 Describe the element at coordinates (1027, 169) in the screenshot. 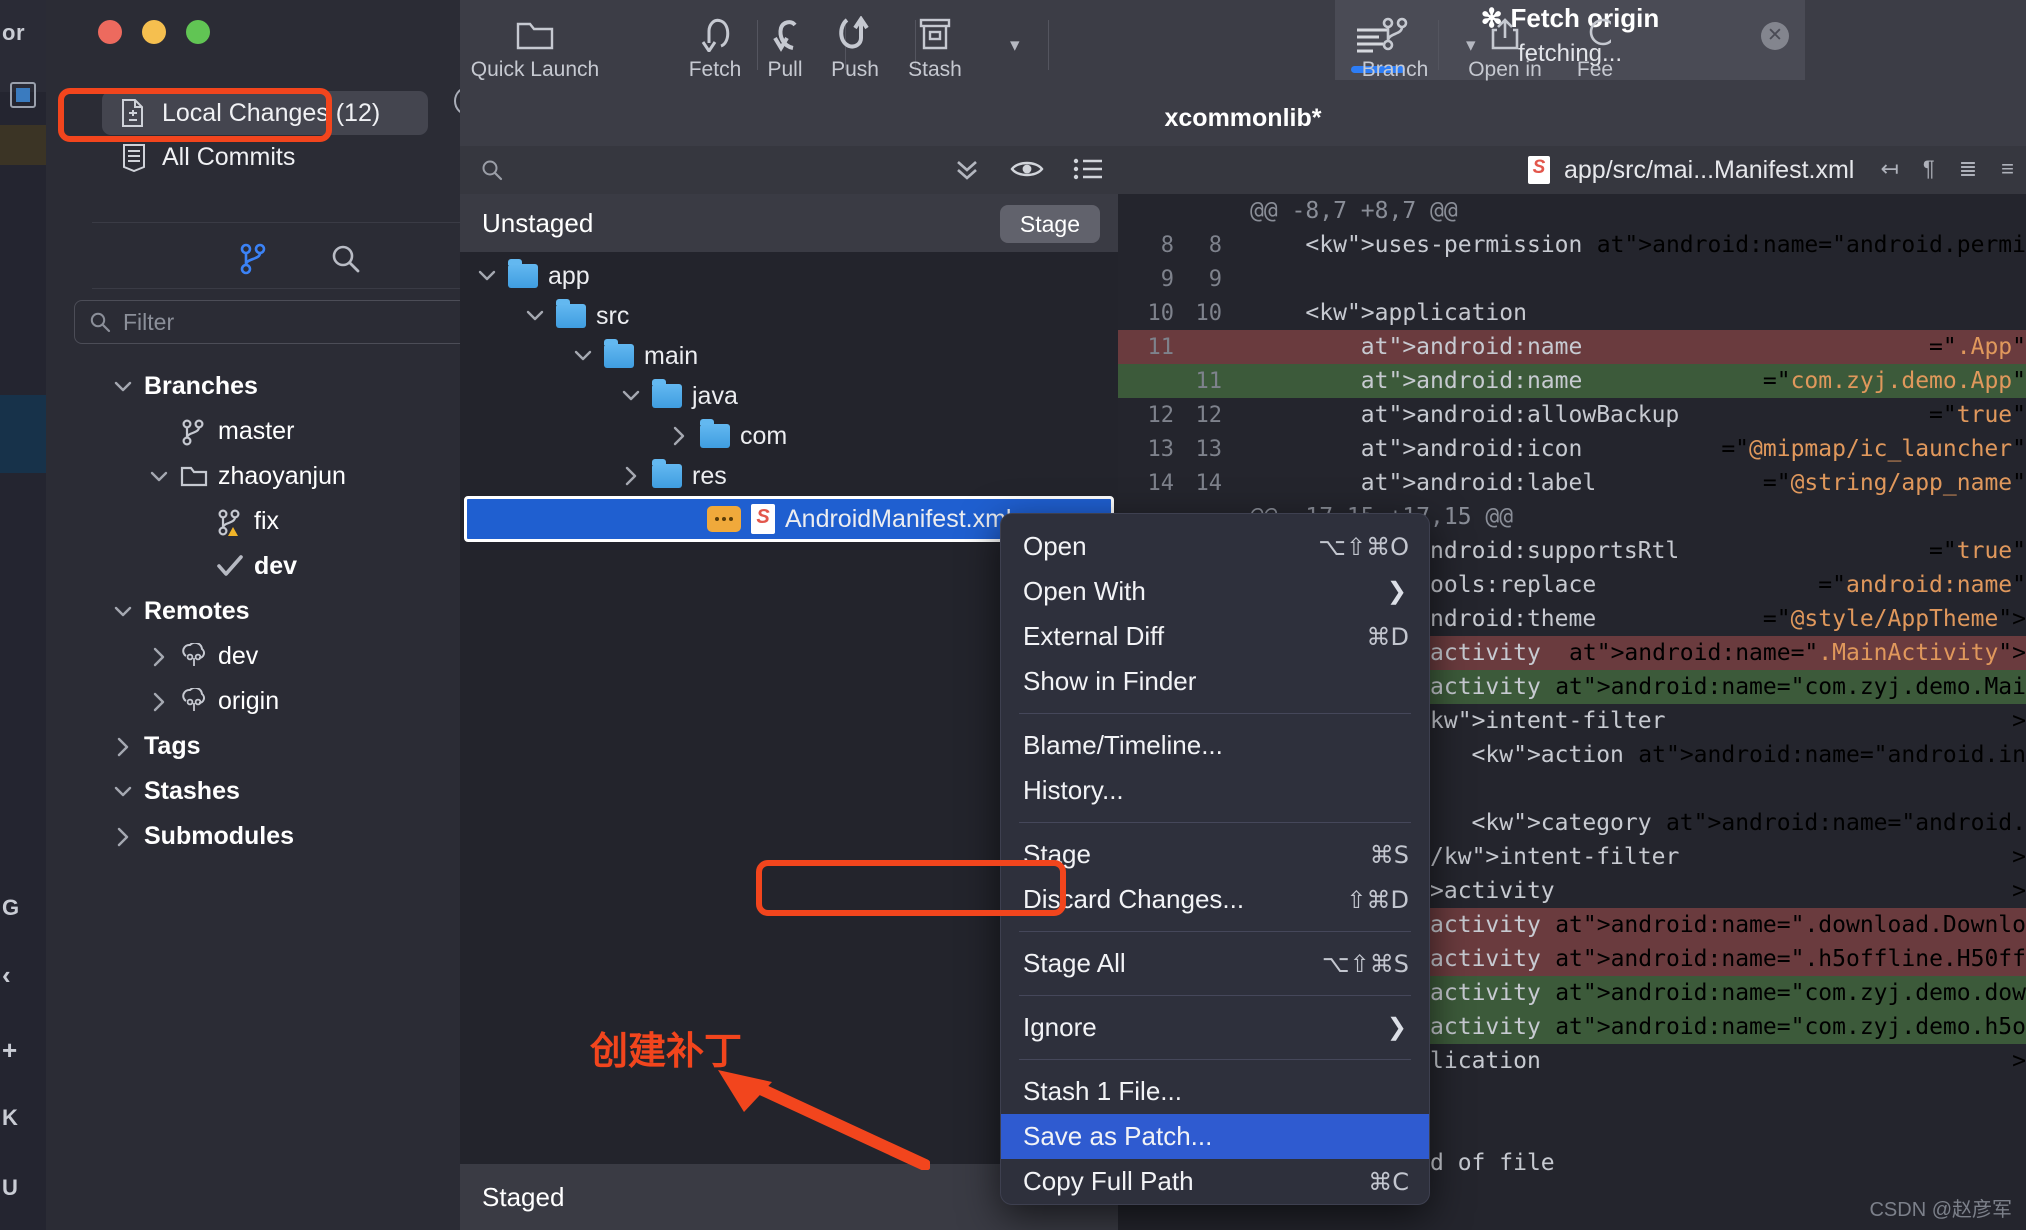

I see `eye-icon` at that location.